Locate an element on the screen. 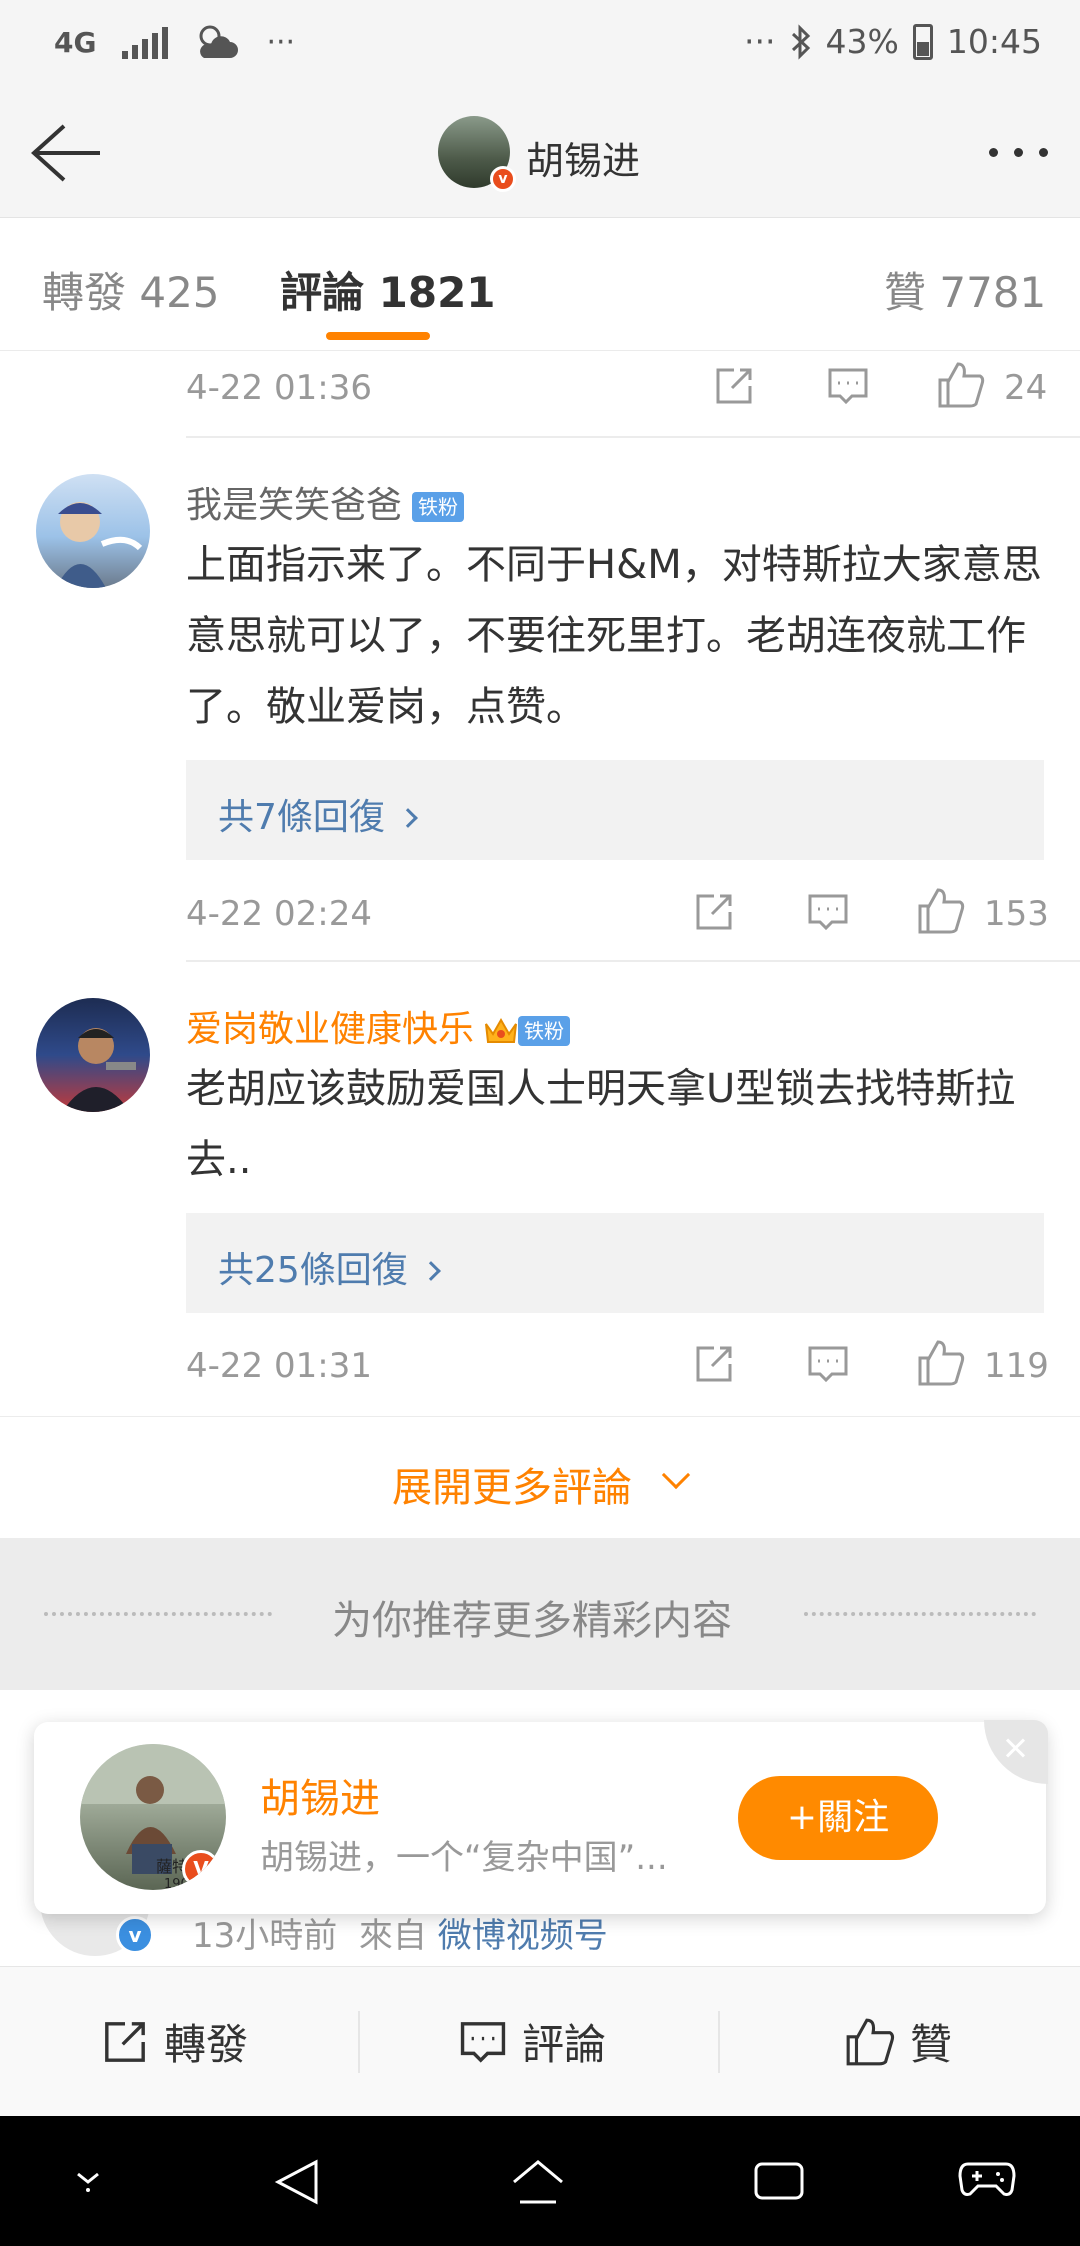 The image size is (1080, 2246). clock: 10:45 is located at coordinates (994, 41).